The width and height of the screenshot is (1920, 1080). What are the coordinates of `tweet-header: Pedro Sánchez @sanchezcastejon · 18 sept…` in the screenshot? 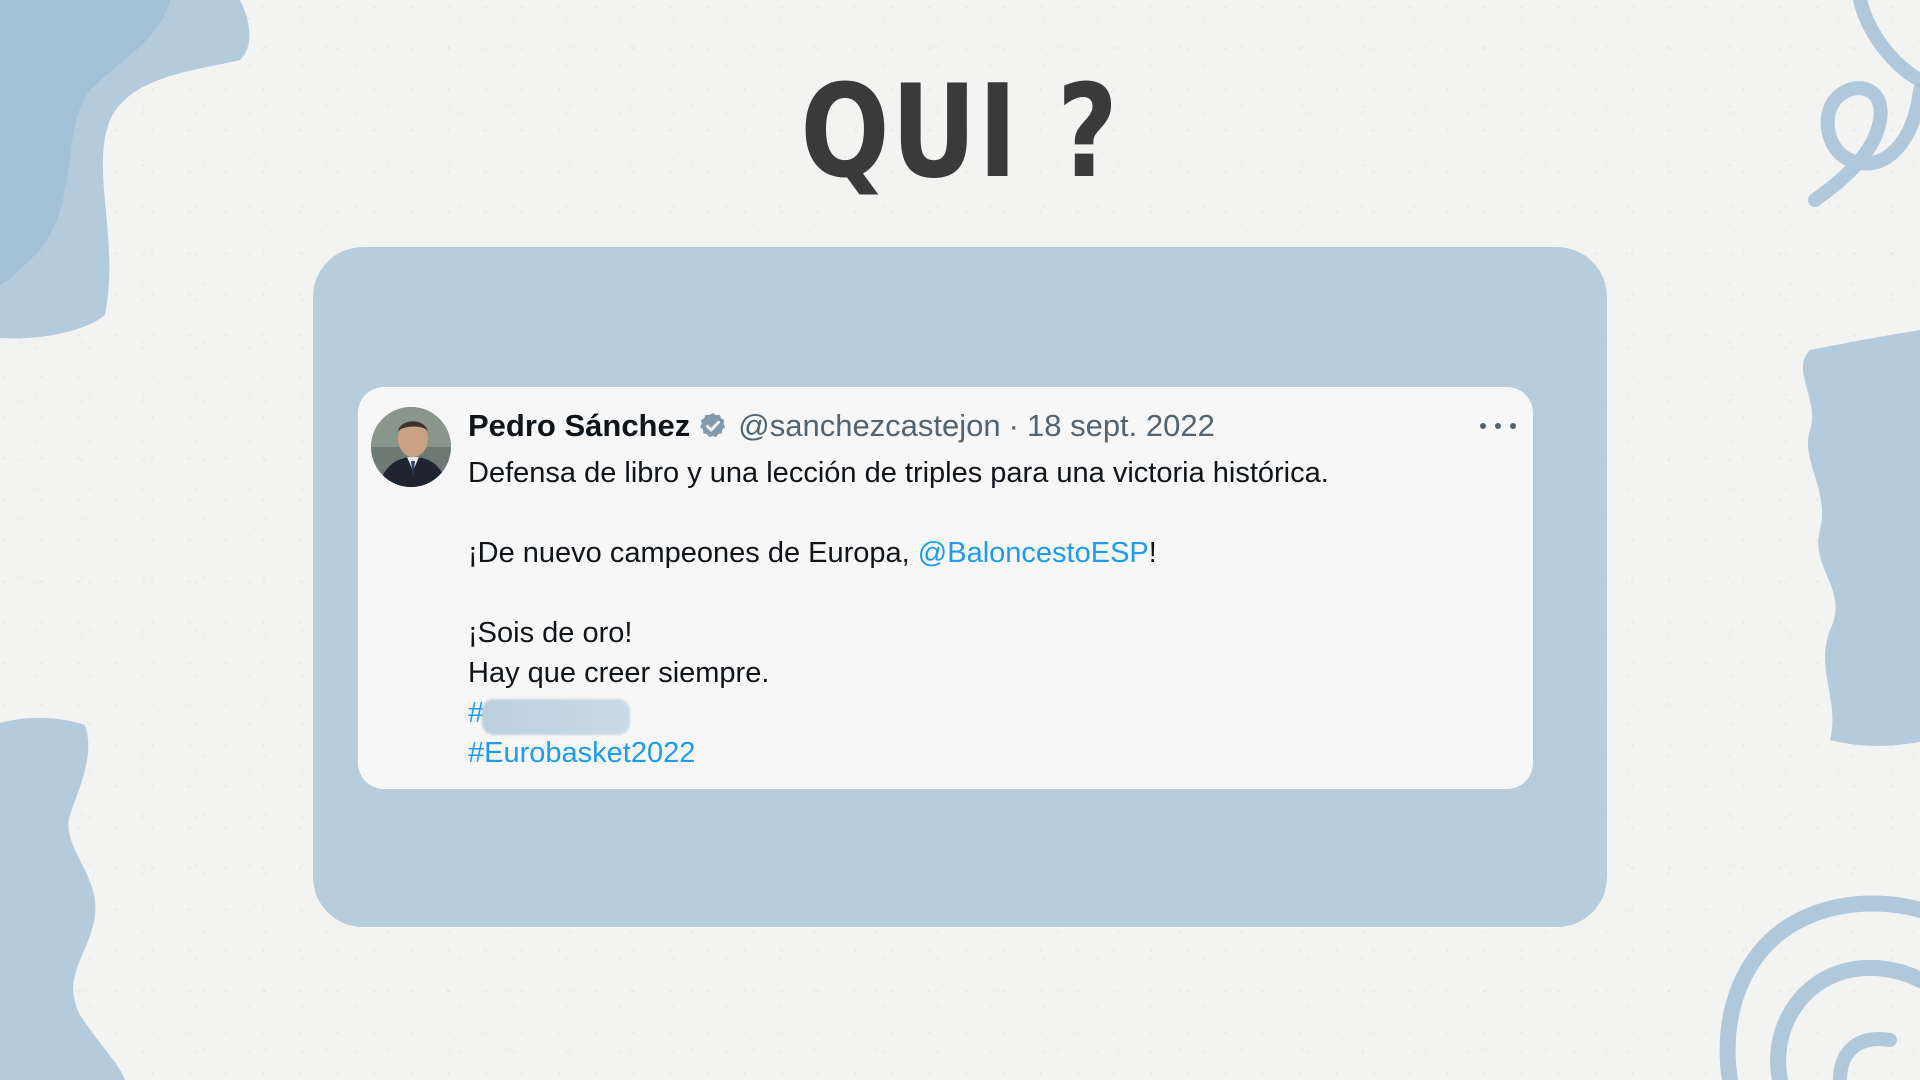 It's located at (841, 426).